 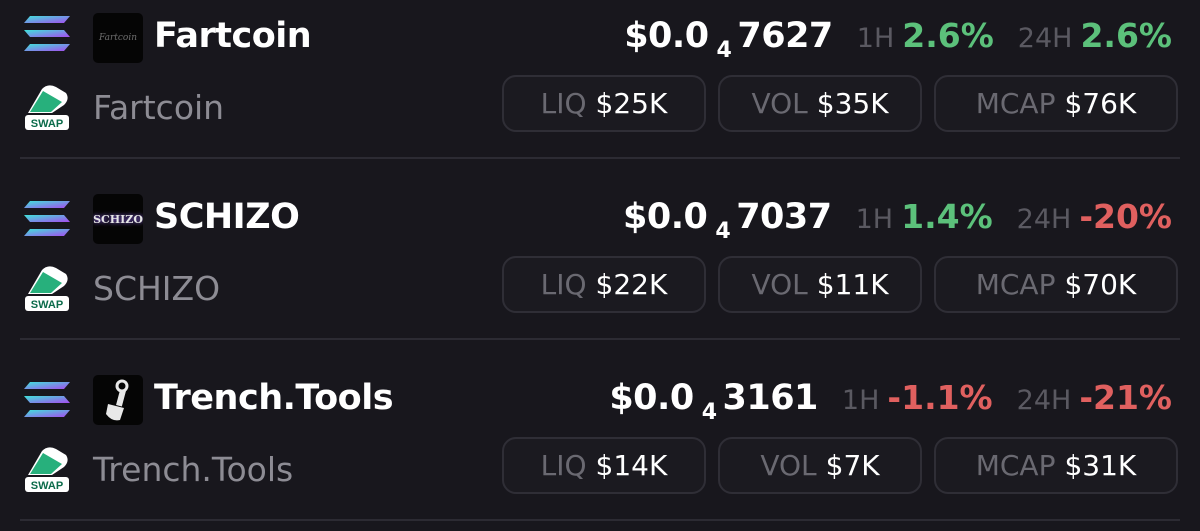 I want to click on price-line: $0.0 4 3161 1H -1.1% 24H -21%, so click(x=890, y=401).